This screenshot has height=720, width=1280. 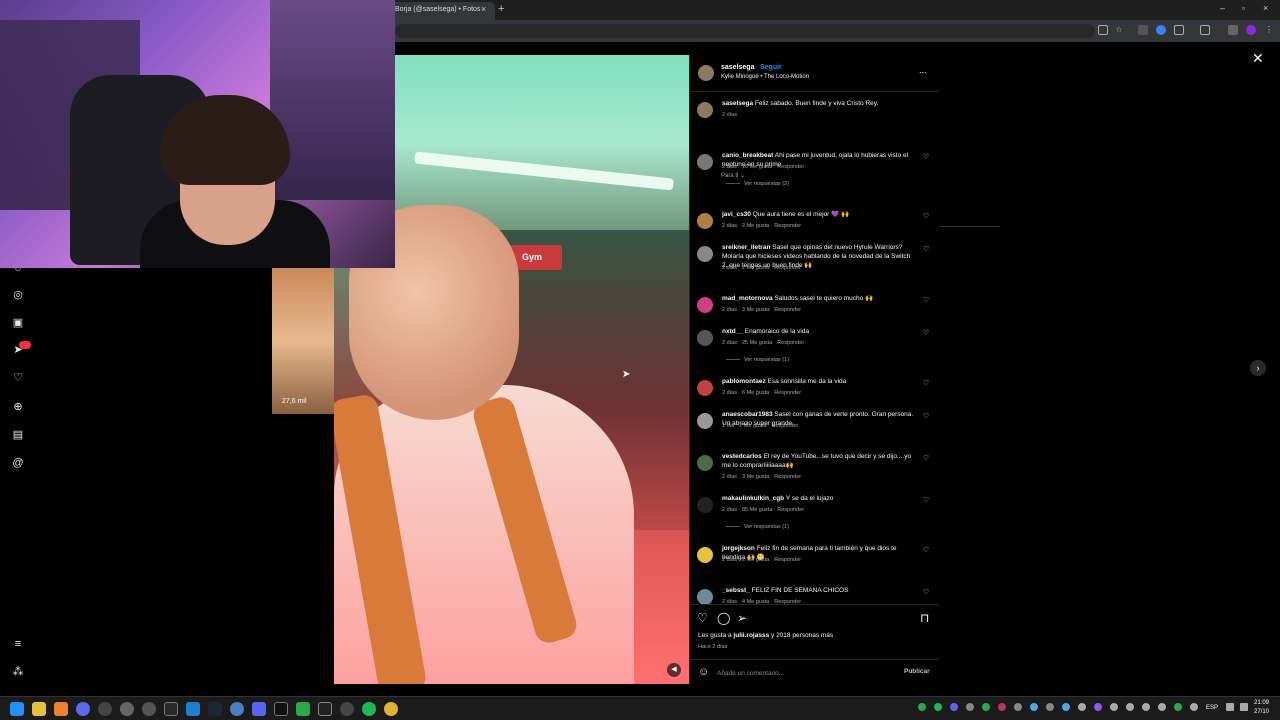 What do you see at coordinates (1179, 30) in the screenshot?
I see `puzzle-icon` at bounding box center [1179, 30].